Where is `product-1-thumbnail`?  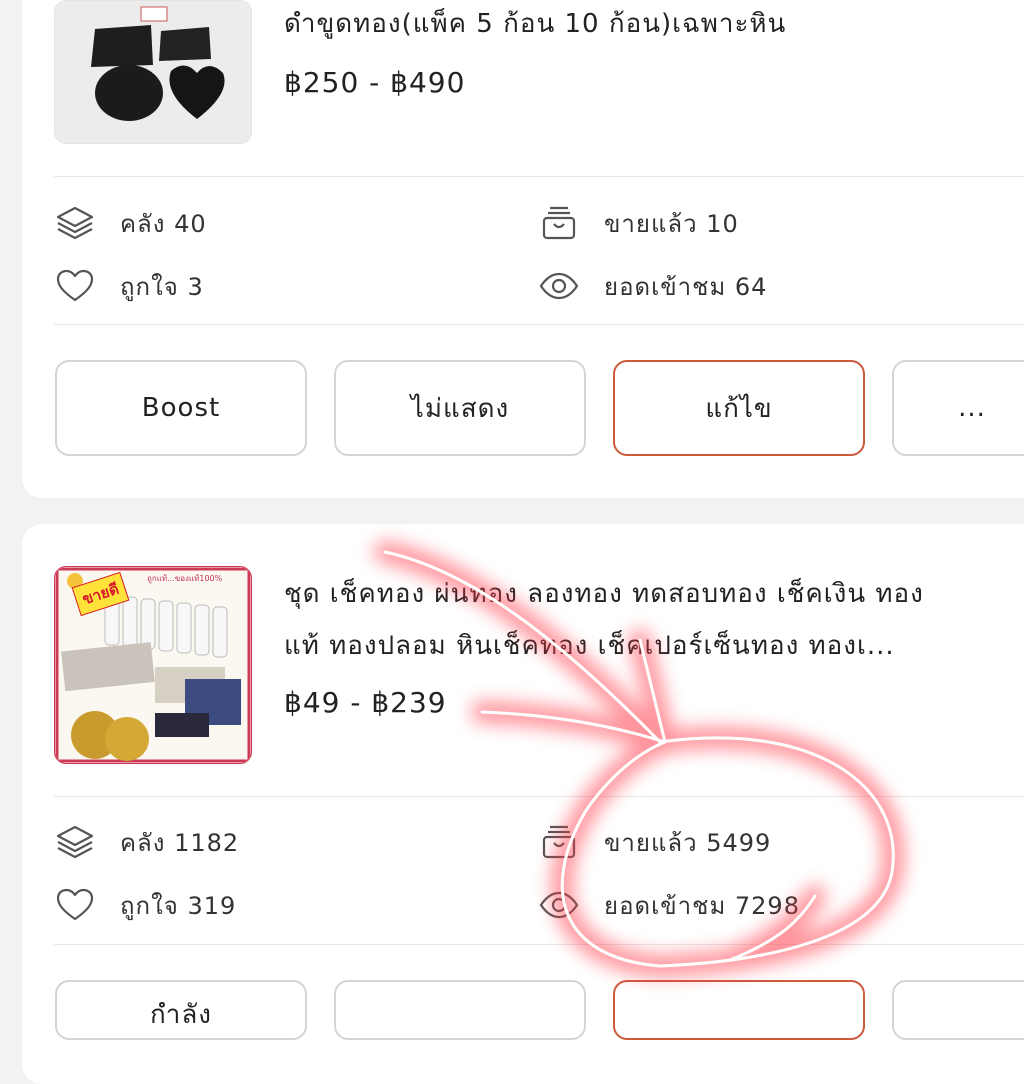
product-1-thumbnail is located at coordinates (153, 72).